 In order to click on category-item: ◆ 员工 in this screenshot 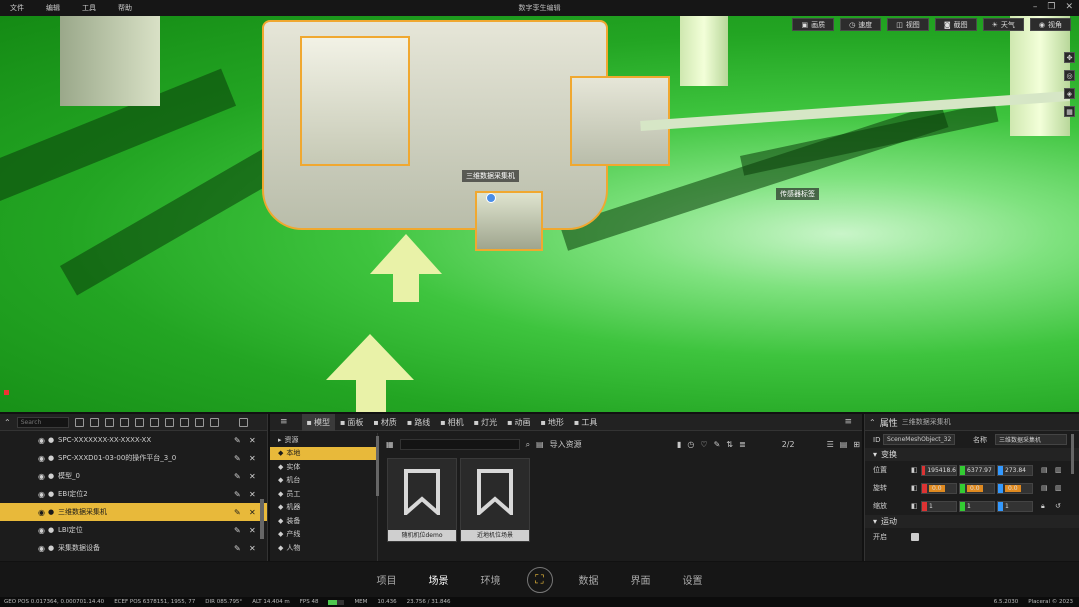, I will do `click(323, 494)`.